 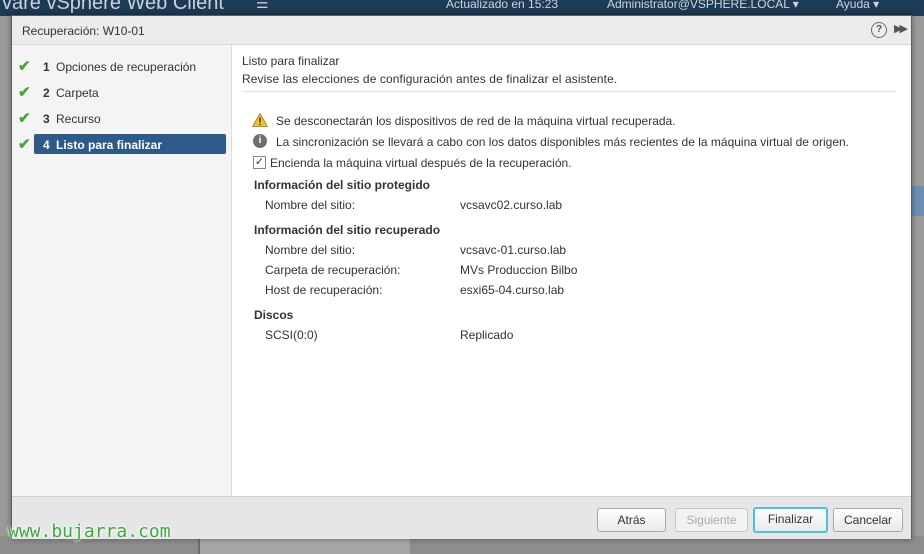 I want to click on updated-status: Actualizado en 15:23, so click(x=502, y=5).